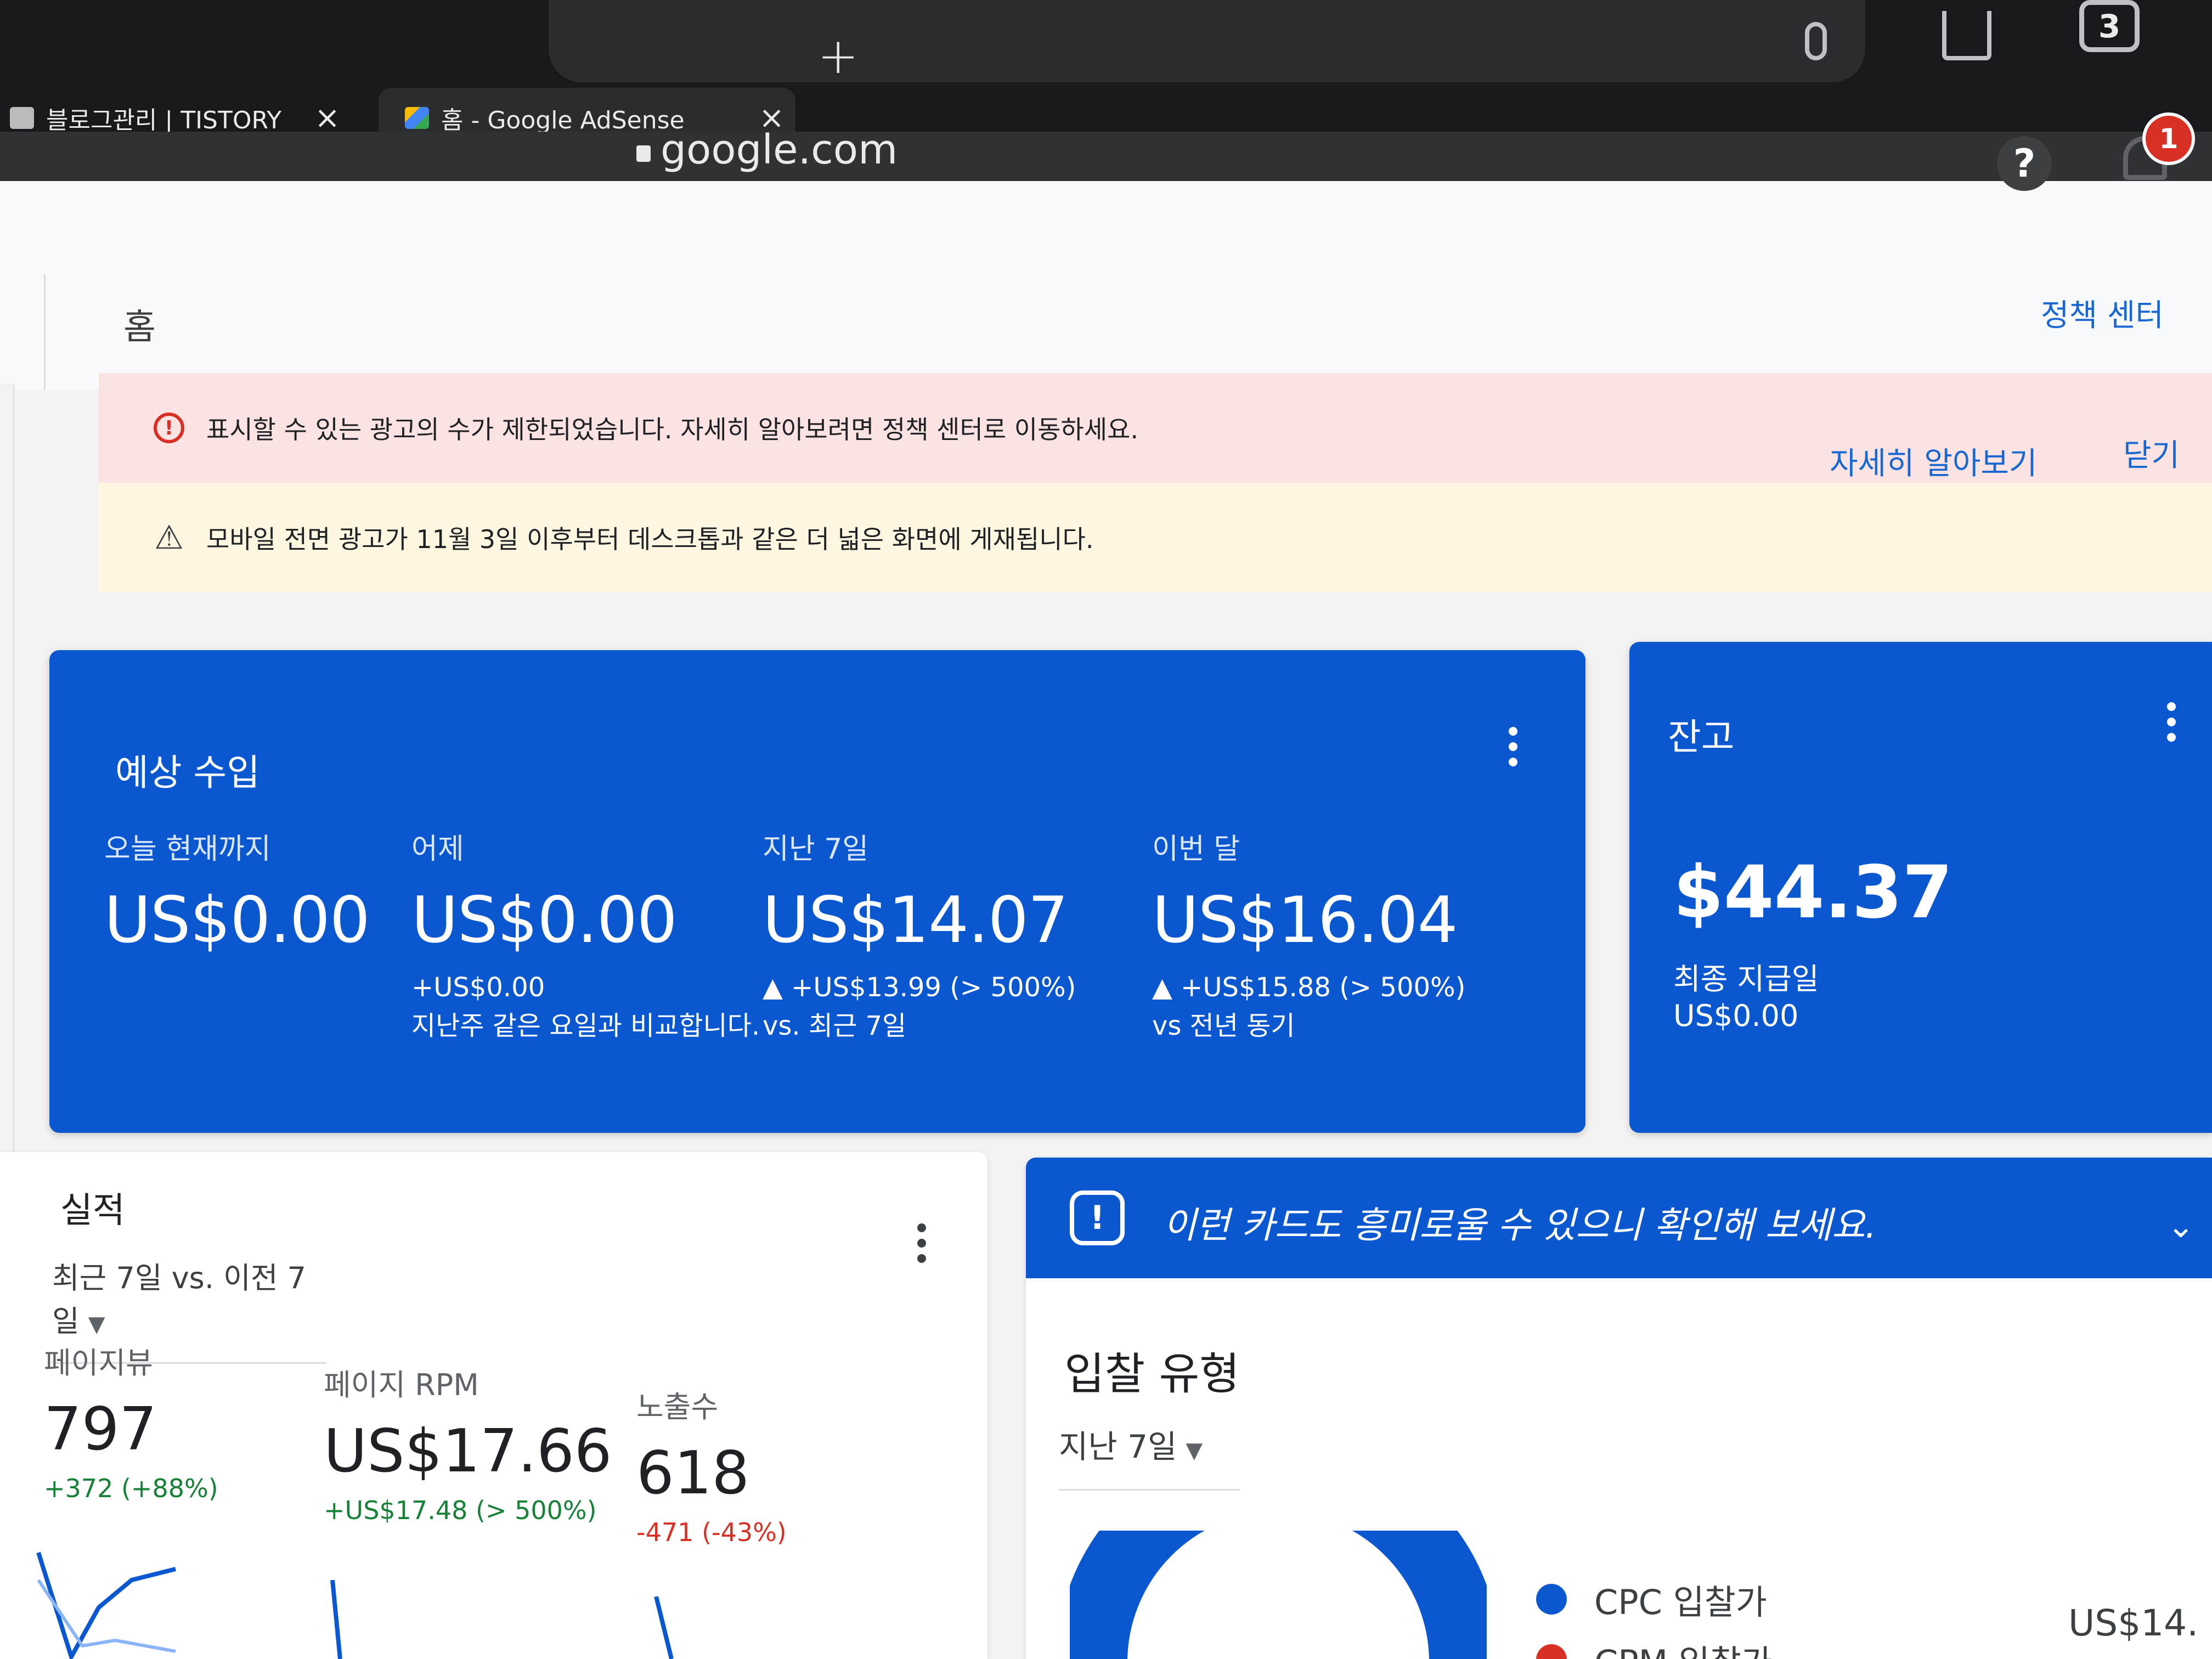 This screenshot has height=1659, width=2212. What do you see at coordinates (1933, 461) in the screenshot?
I see `learn-more-link: 자세히 알아보기` at bounding box center [1933, 461].